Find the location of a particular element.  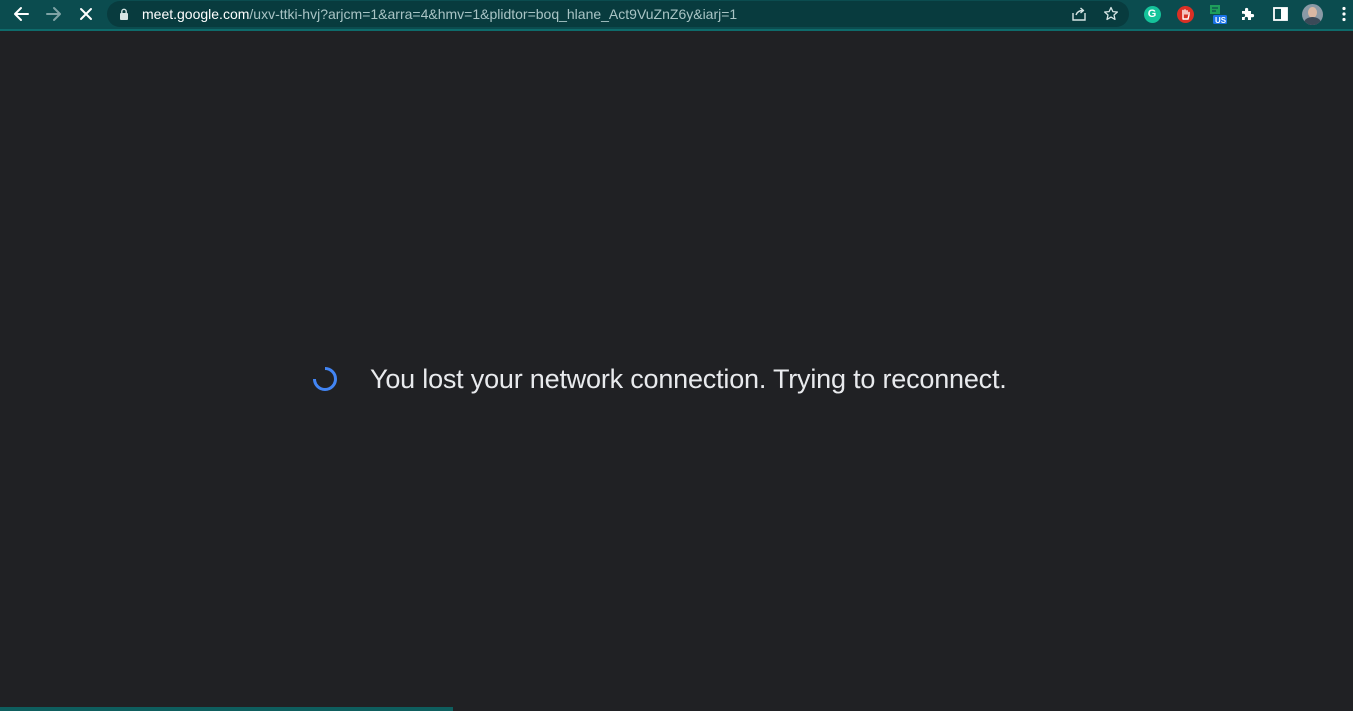

lock-icon is located at coordinates (124, 14).